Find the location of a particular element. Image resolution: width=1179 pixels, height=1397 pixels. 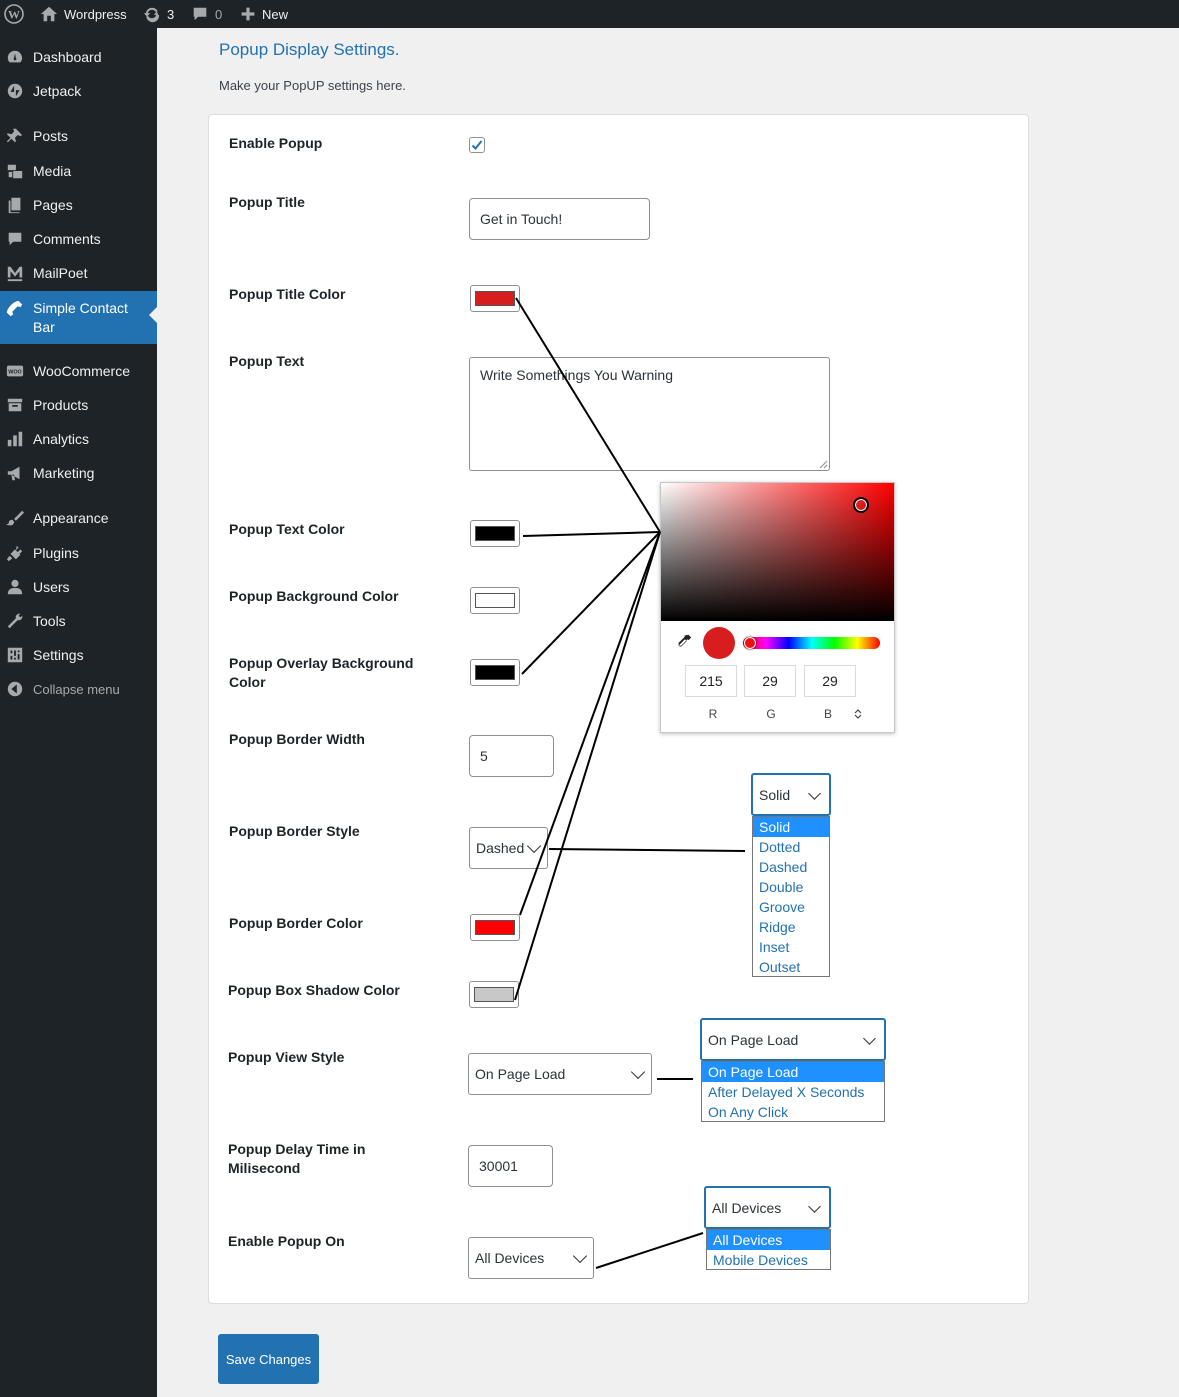

megaphone-icon is located at coordinates (15, 473).